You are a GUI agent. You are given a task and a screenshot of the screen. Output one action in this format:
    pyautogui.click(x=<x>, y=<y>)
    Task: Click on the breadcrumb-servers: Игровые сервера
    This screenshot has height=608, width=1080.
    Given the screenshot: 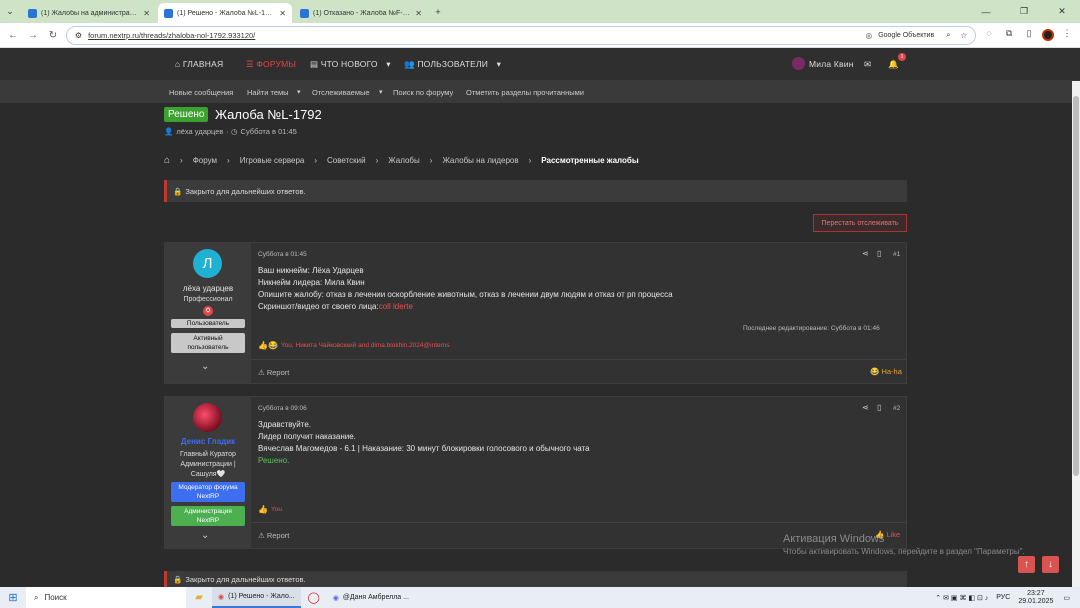 What is the action you would take?
    pyautogui.click(x=272, y=160)
    